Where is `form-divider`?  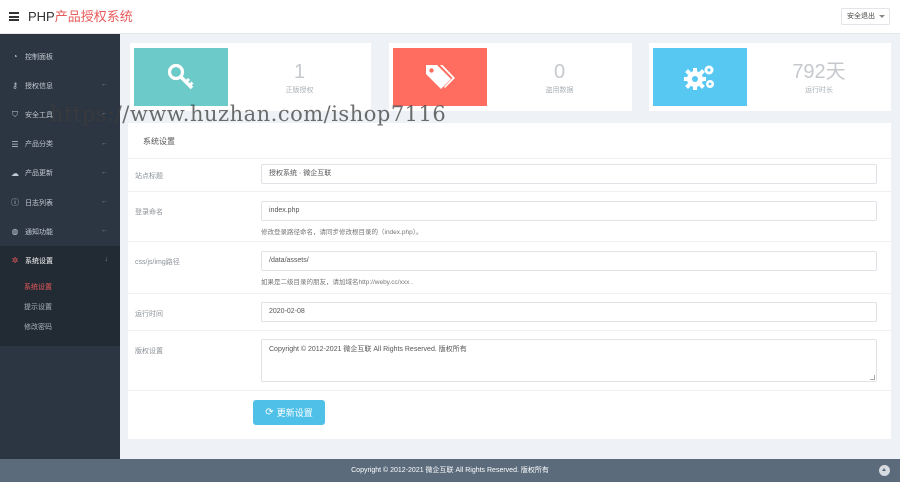
form-divider is located at coordinates (509, 390).